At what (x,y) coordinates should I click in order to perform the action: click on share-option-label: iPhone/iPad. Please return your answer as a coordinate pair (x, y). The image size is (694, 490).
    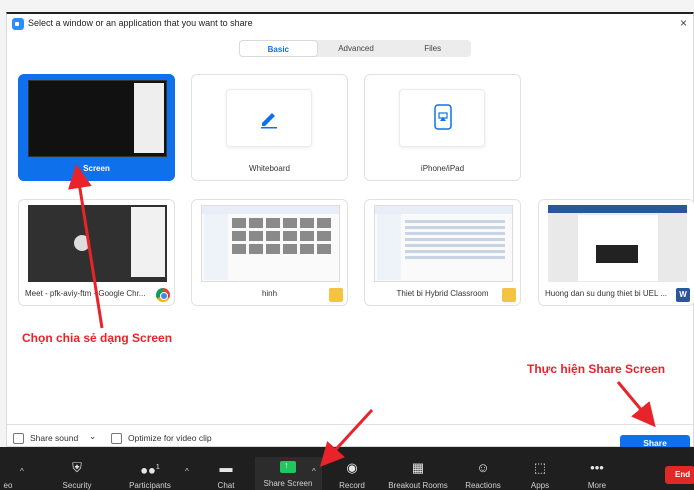
    Looking at the image, I should click on (442, 168).